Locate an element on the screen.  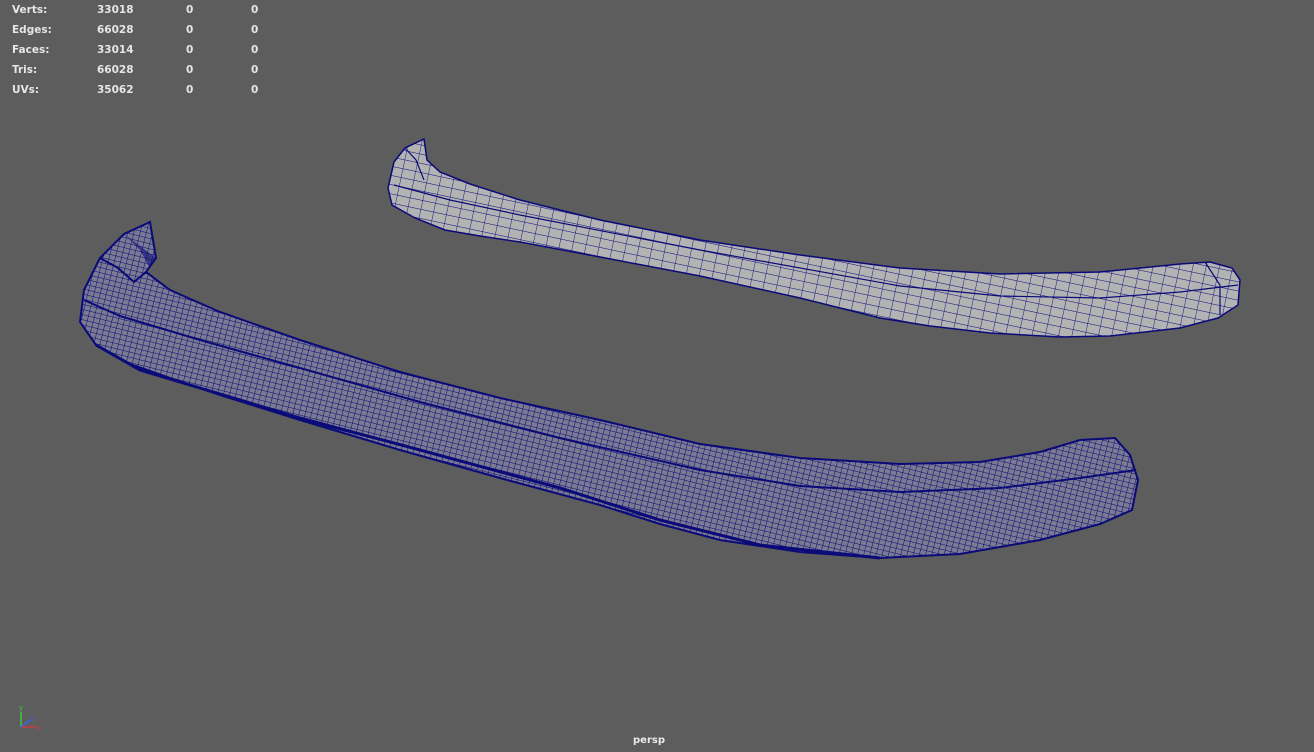
camera-name-label: persp is located at coordinates (649, 740).